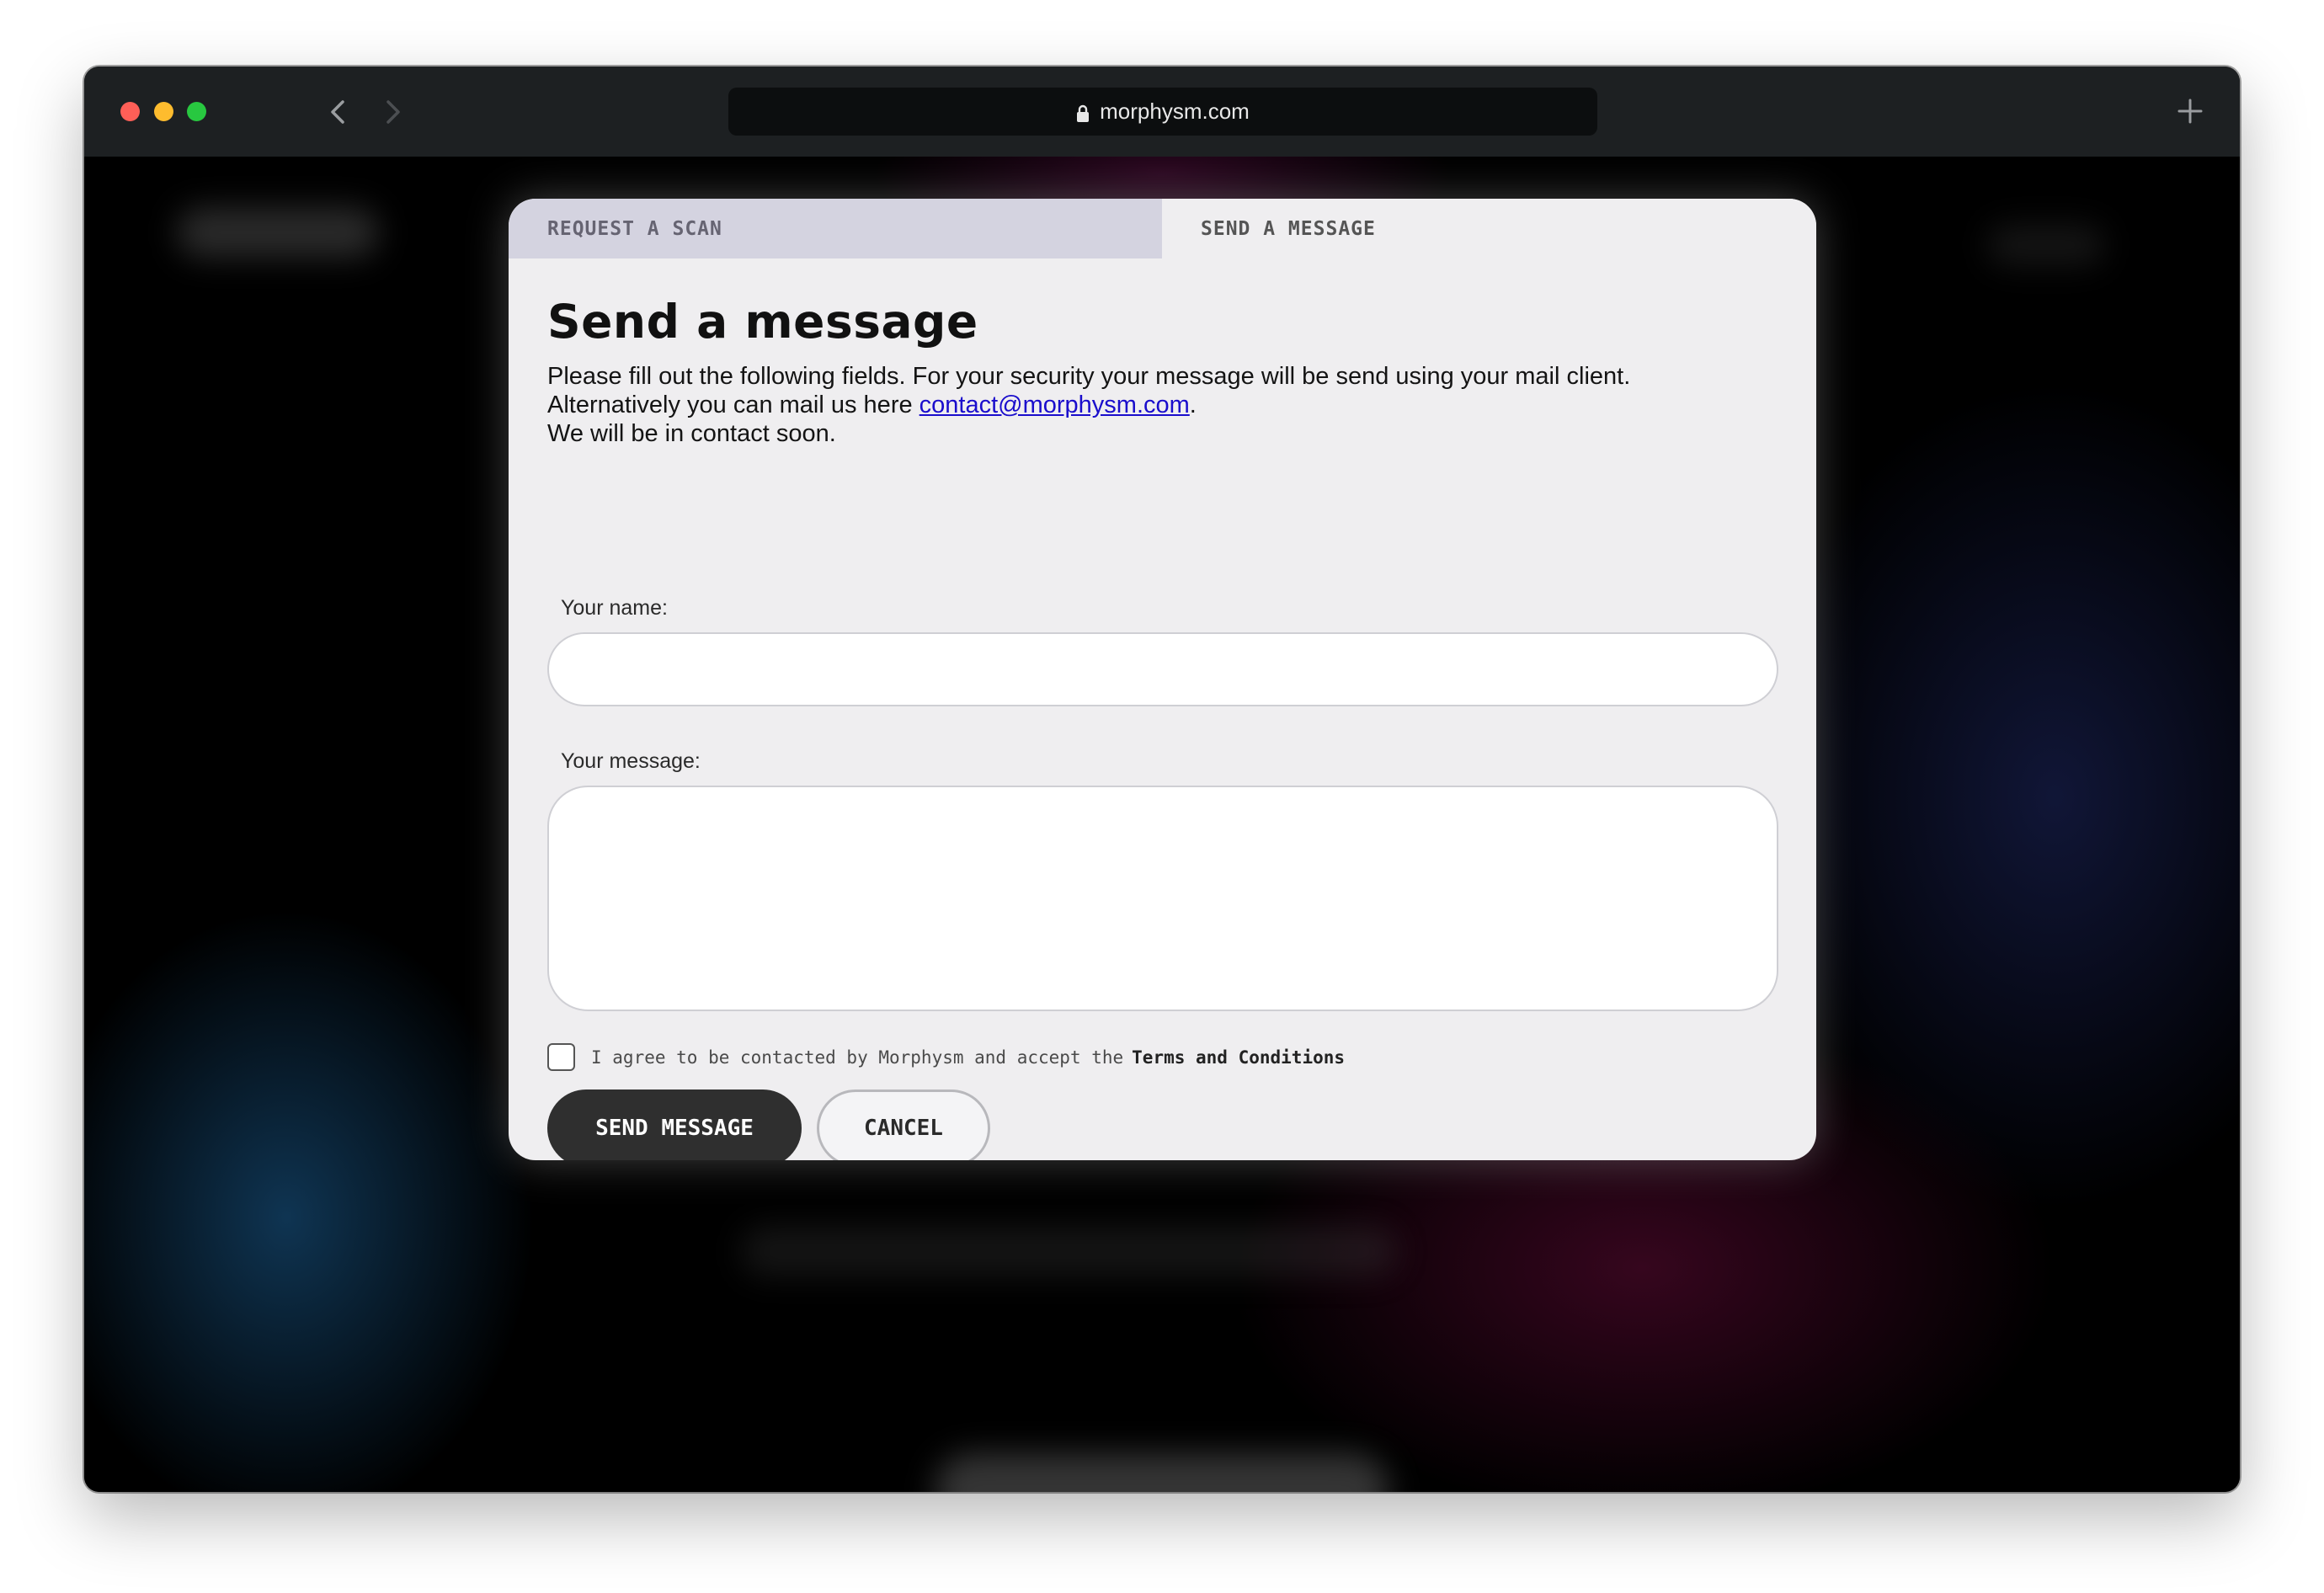 This screenshot has width=2324, height=1593. I want to click on blurred-menu, so click(2046, 245).